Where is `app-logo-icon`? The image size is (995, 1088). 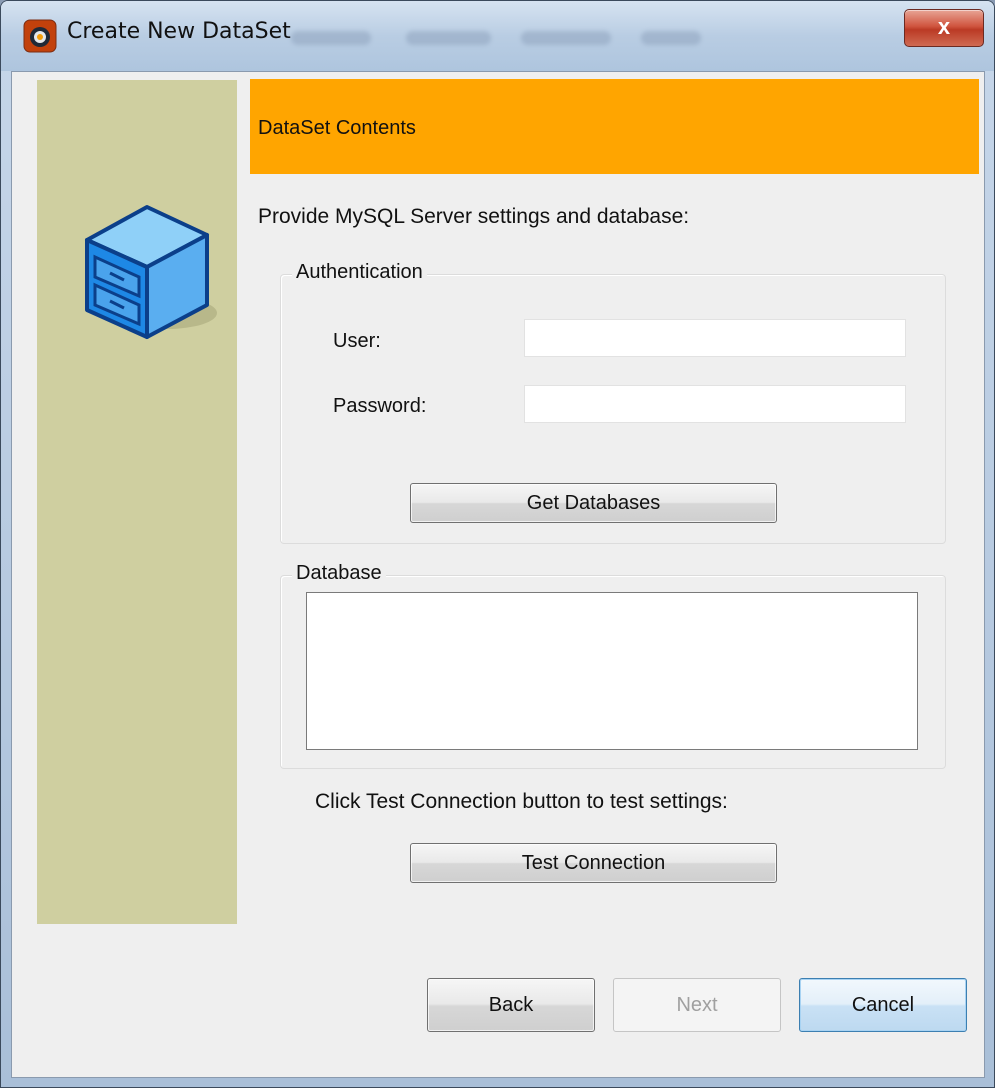
app-logo-icon is located at coordinates (40, 36).